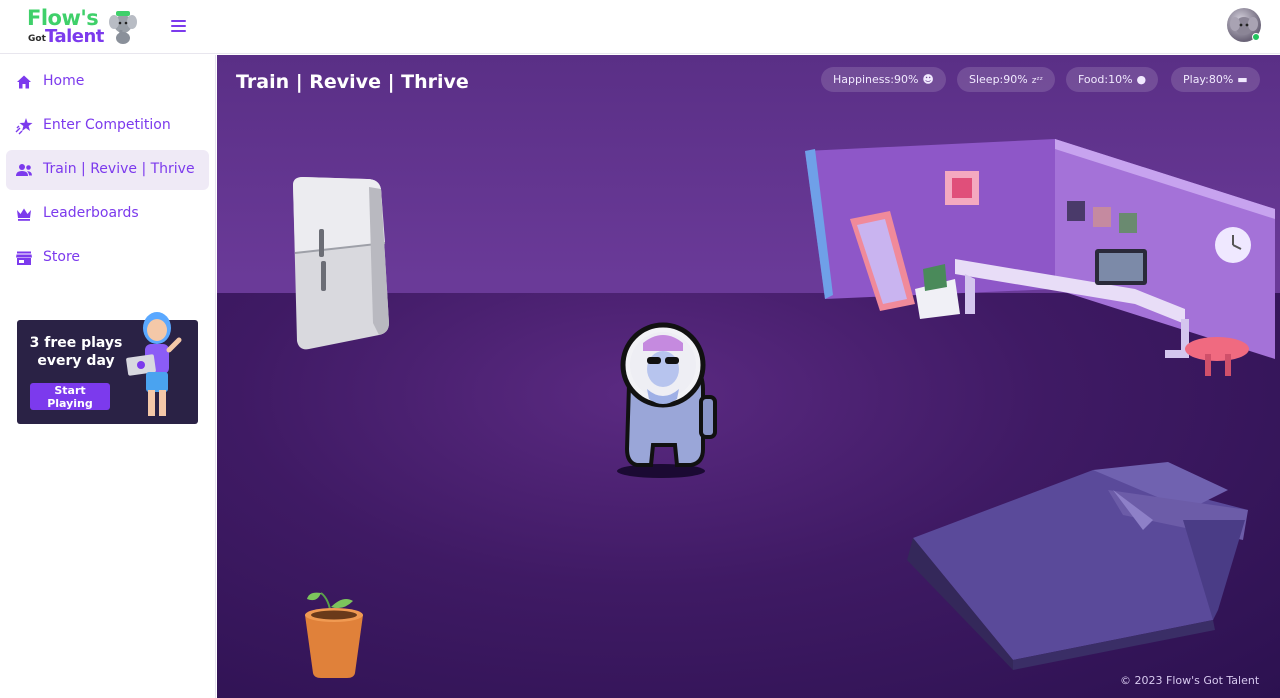  Describe the element at coordinates (1215, 79) in the screenshot. I see `play-stat-badge: Play:80% ▬` at that location.